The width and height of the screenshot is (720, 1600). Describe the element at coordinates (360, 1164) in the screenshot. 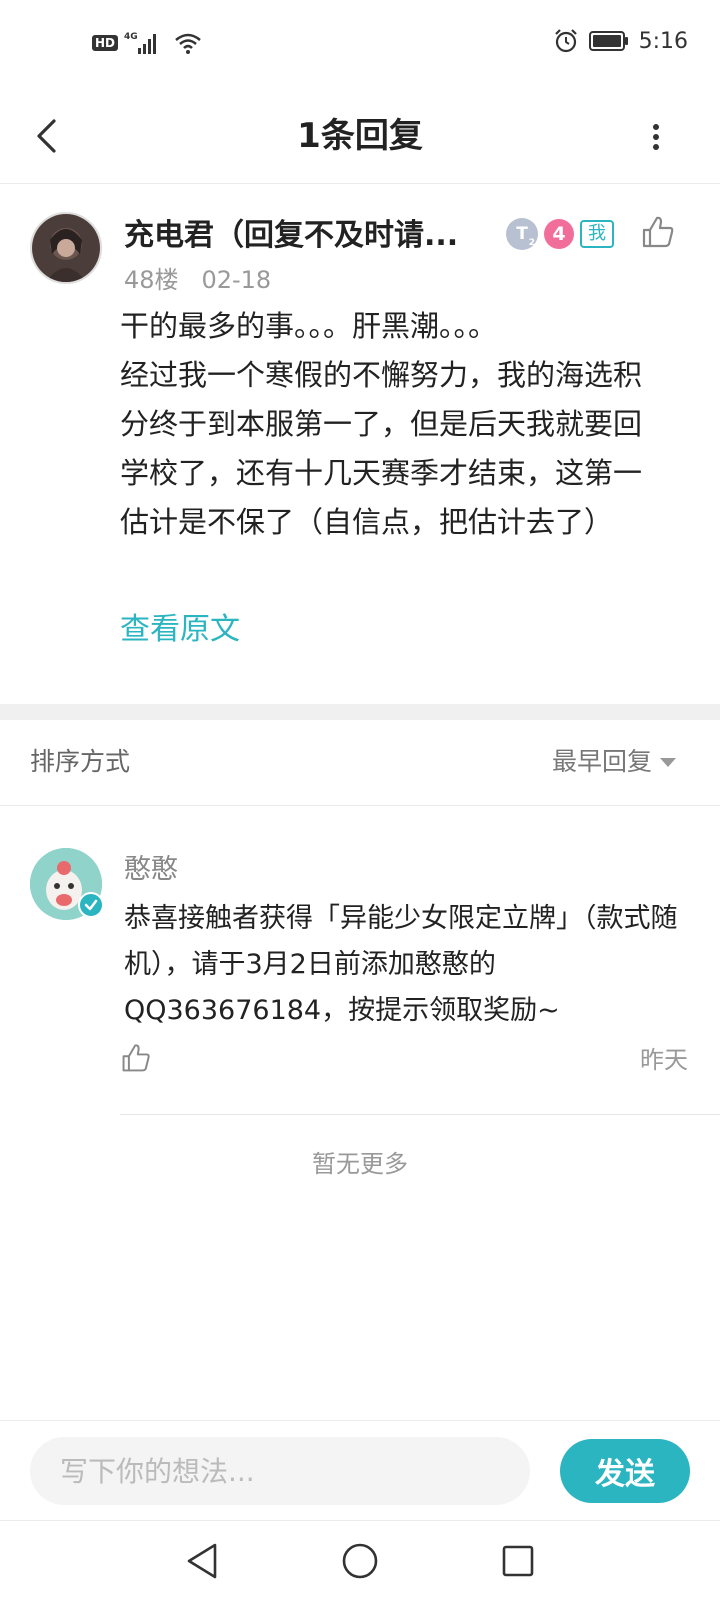

I see `no-more-text: 暂无更多` at that location.